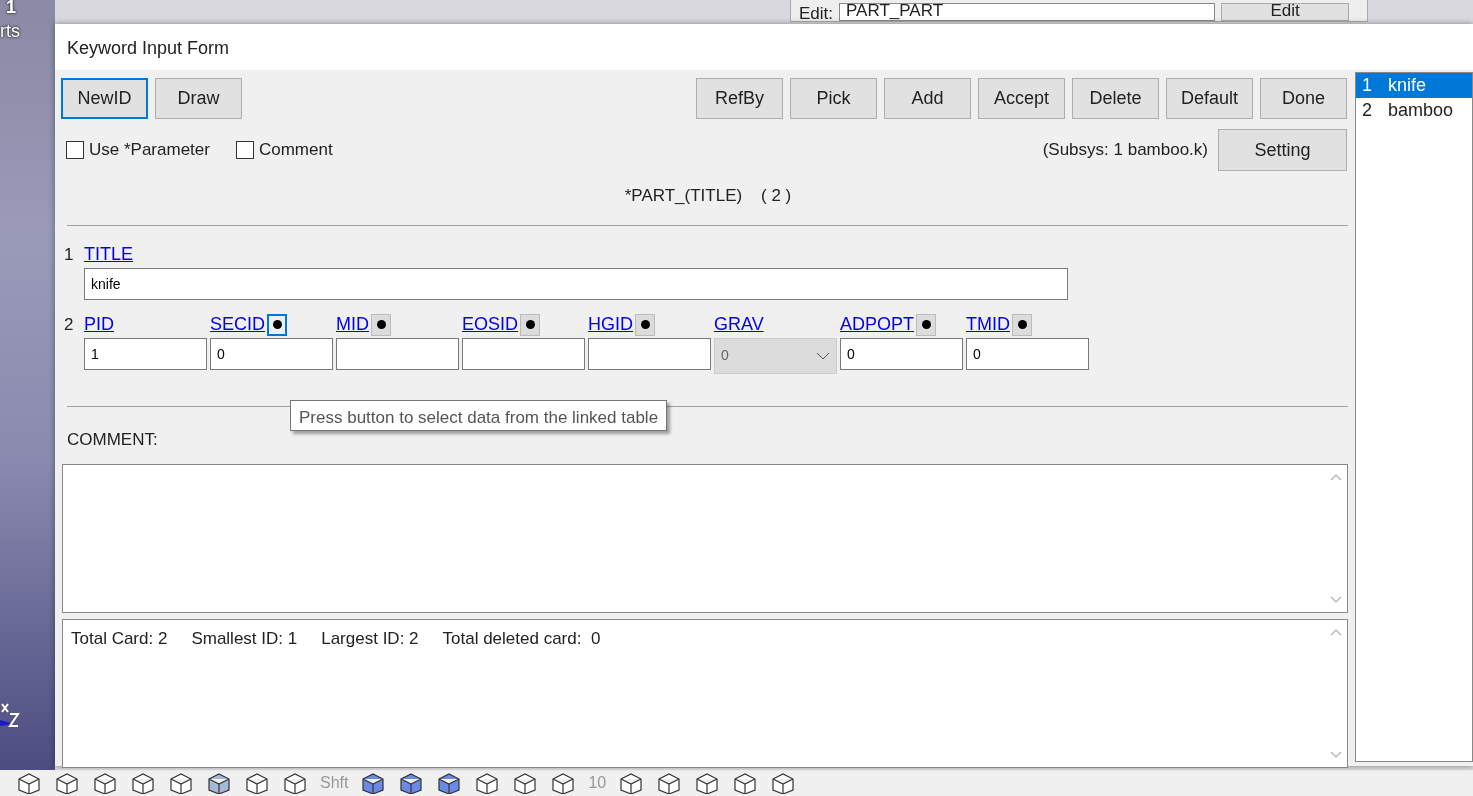 This screenshot has width=1473, height=796. Describe the element at coordinates (10, 715) in the screenshot. I see `axis-triad-drawing` at that location.